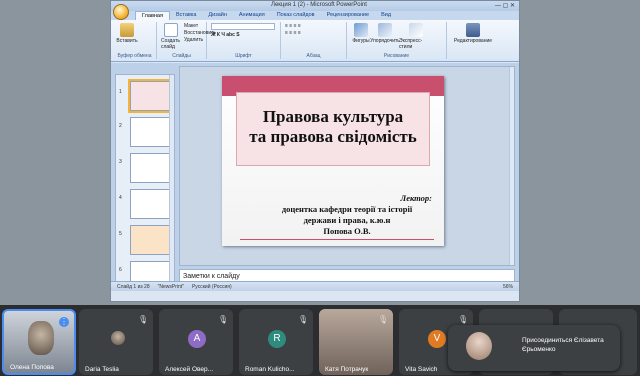  What do you see at coordinates (347, 220) in the screenshot?
I see `lecturer-line2: держави і права, к.ю.н` at bounding box center [347, 220].